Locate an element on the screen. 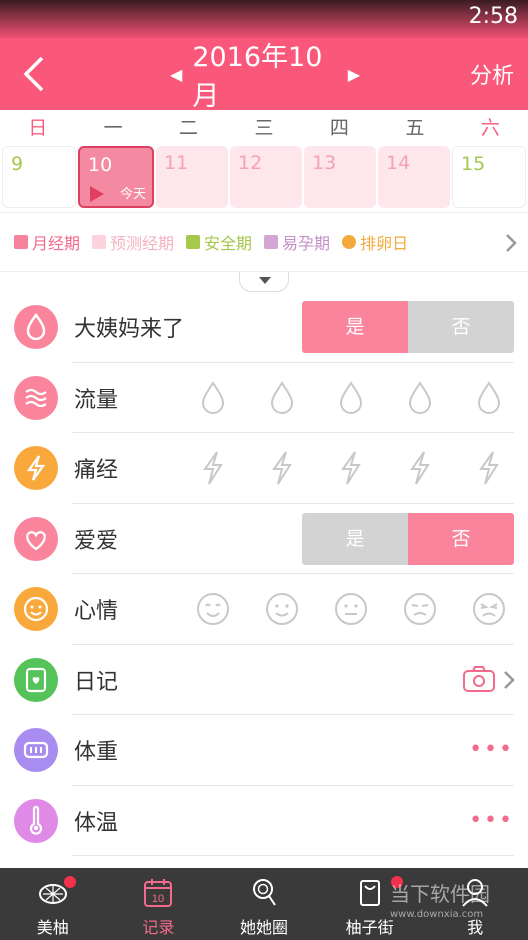 The image size is (528, 940). legend-label: 月经期 is located at coordinates (56, 243).